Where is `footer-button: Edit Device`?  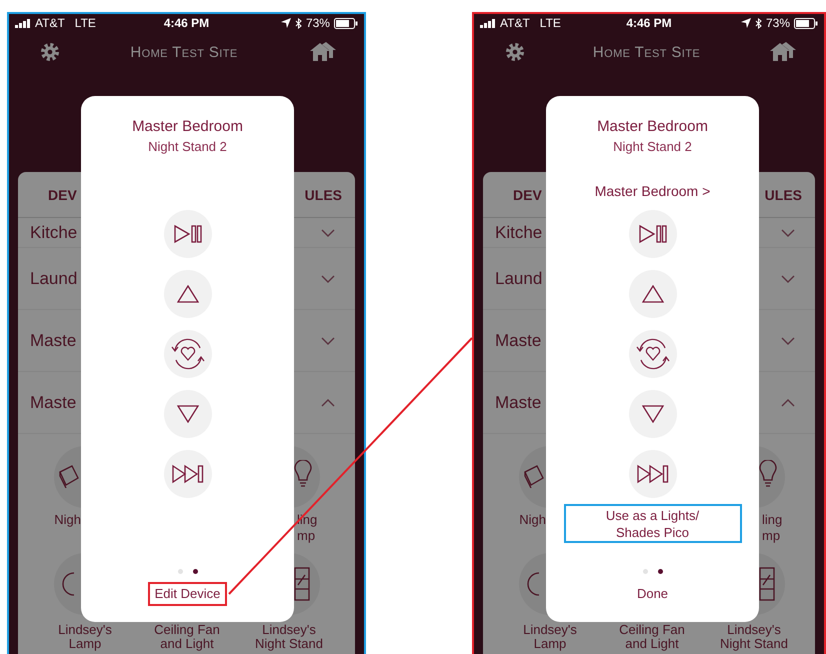 footer-button: Edit Device is located at coordinates (188, 594).